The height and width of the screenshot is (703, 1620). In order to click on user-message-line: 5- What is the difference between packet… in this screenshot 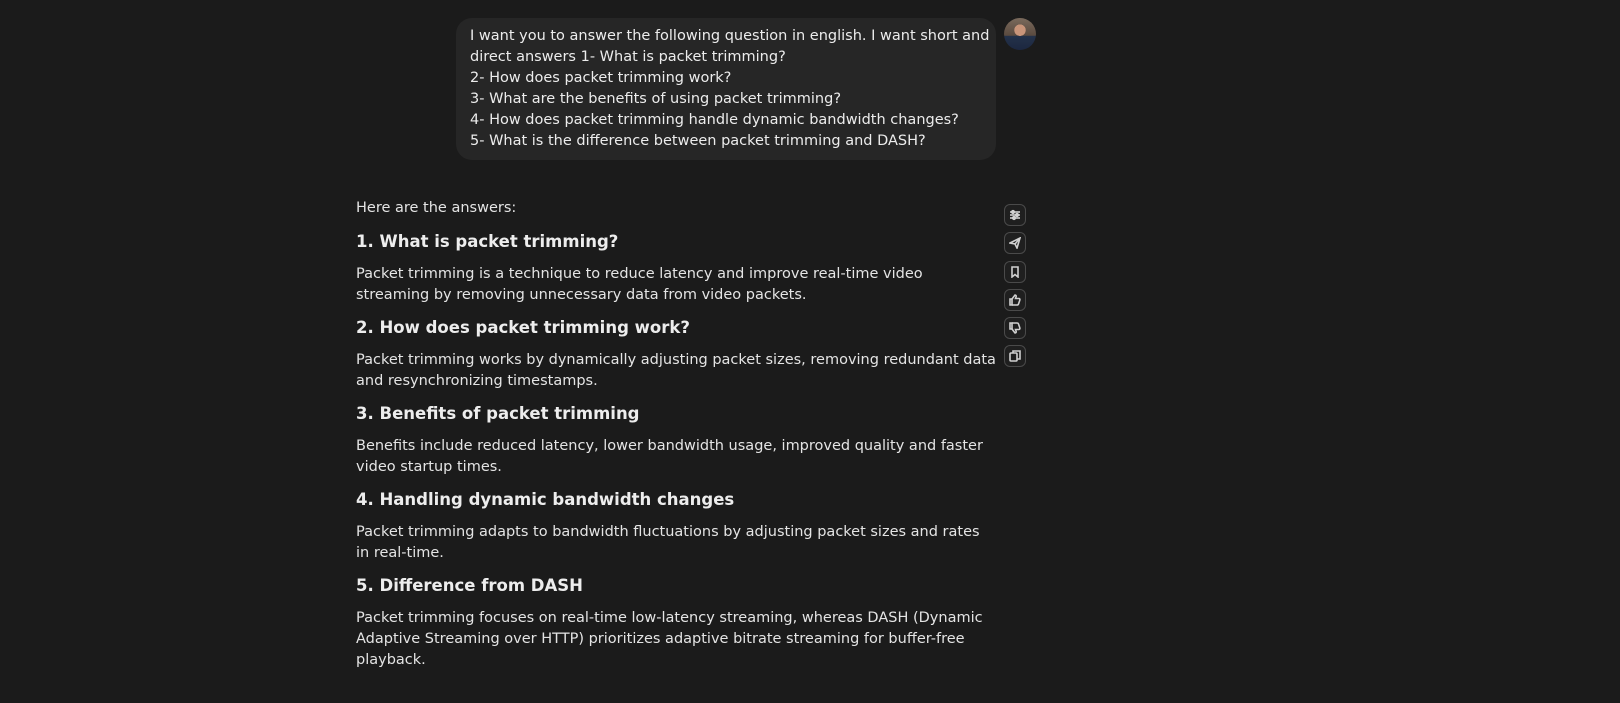, I will do `click(698, 141)`.